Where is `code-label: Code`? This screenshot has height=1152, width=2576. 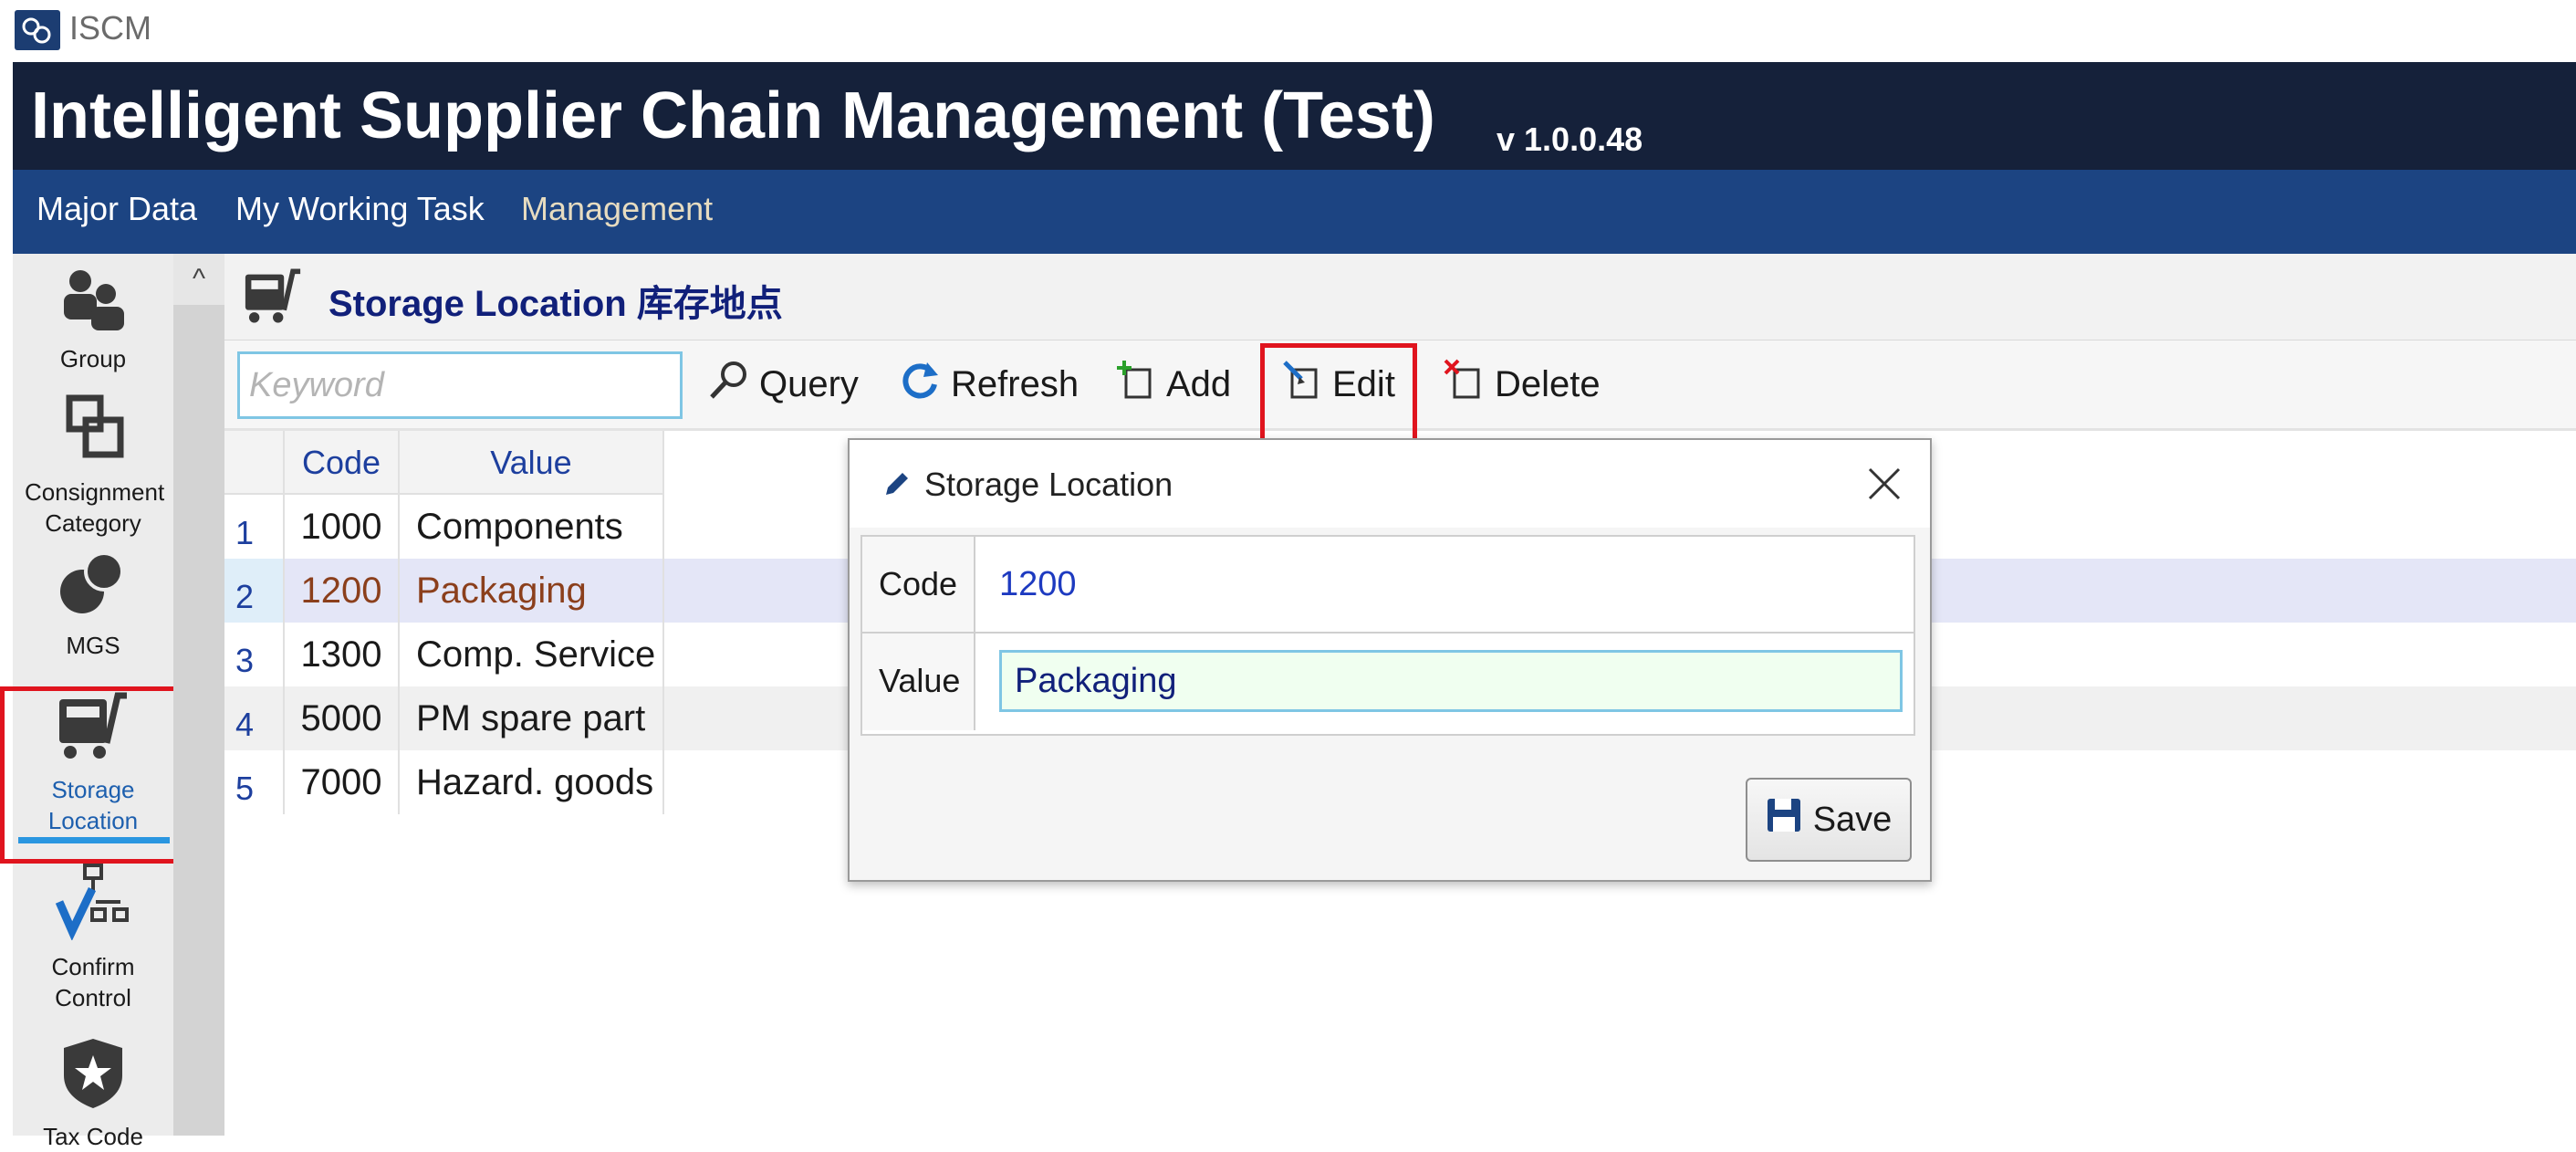
code-label: Code is located at coordinates (918, 584).